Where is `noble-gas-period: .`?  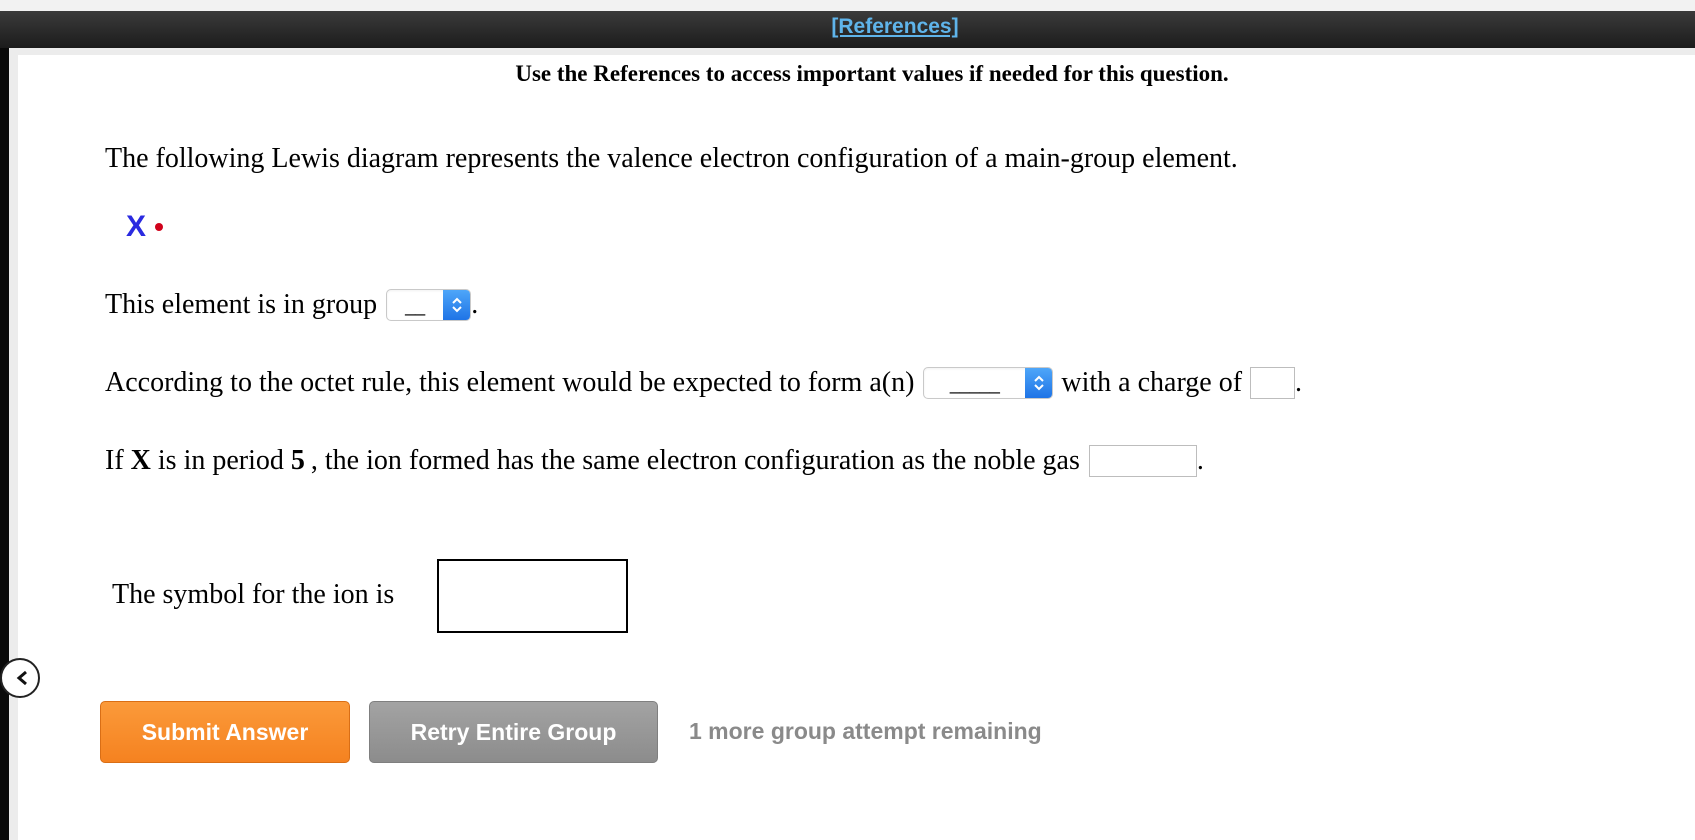 noble-gas-period: . is located at coordinates (1200, 460).